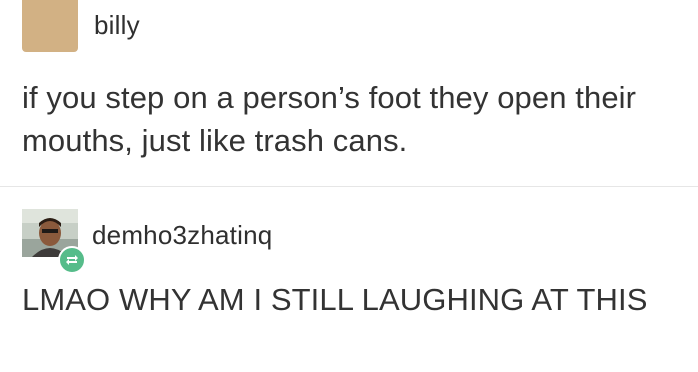 This screenshot has height=372, width=698. What do you see at coordinates (182, 235) in the screenshot?
I see `username: demho3zhatinq` at bounding box center [182, 235].